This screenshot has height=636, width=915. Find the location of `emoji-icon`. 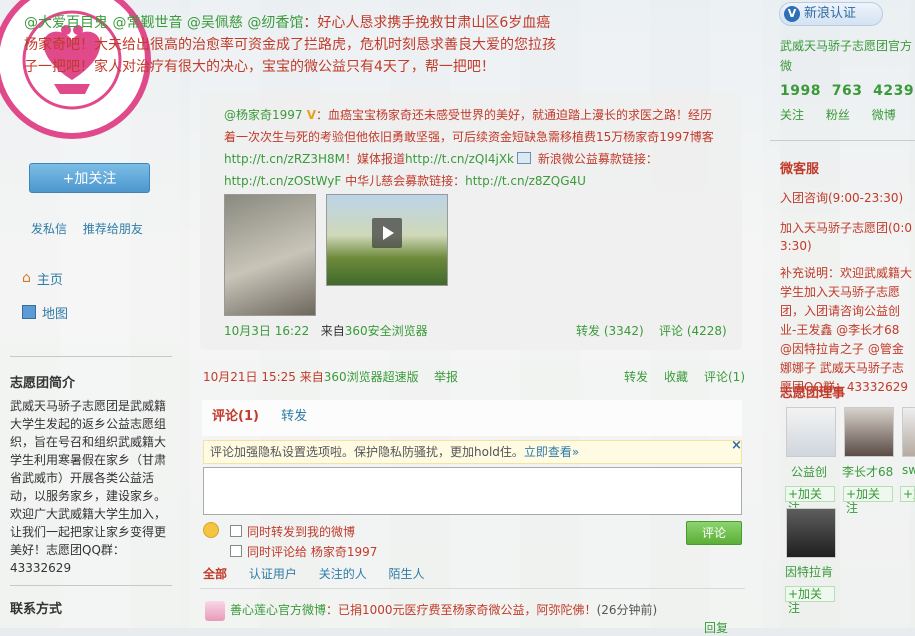

emoji-icon is located at coordinates (211, 530).